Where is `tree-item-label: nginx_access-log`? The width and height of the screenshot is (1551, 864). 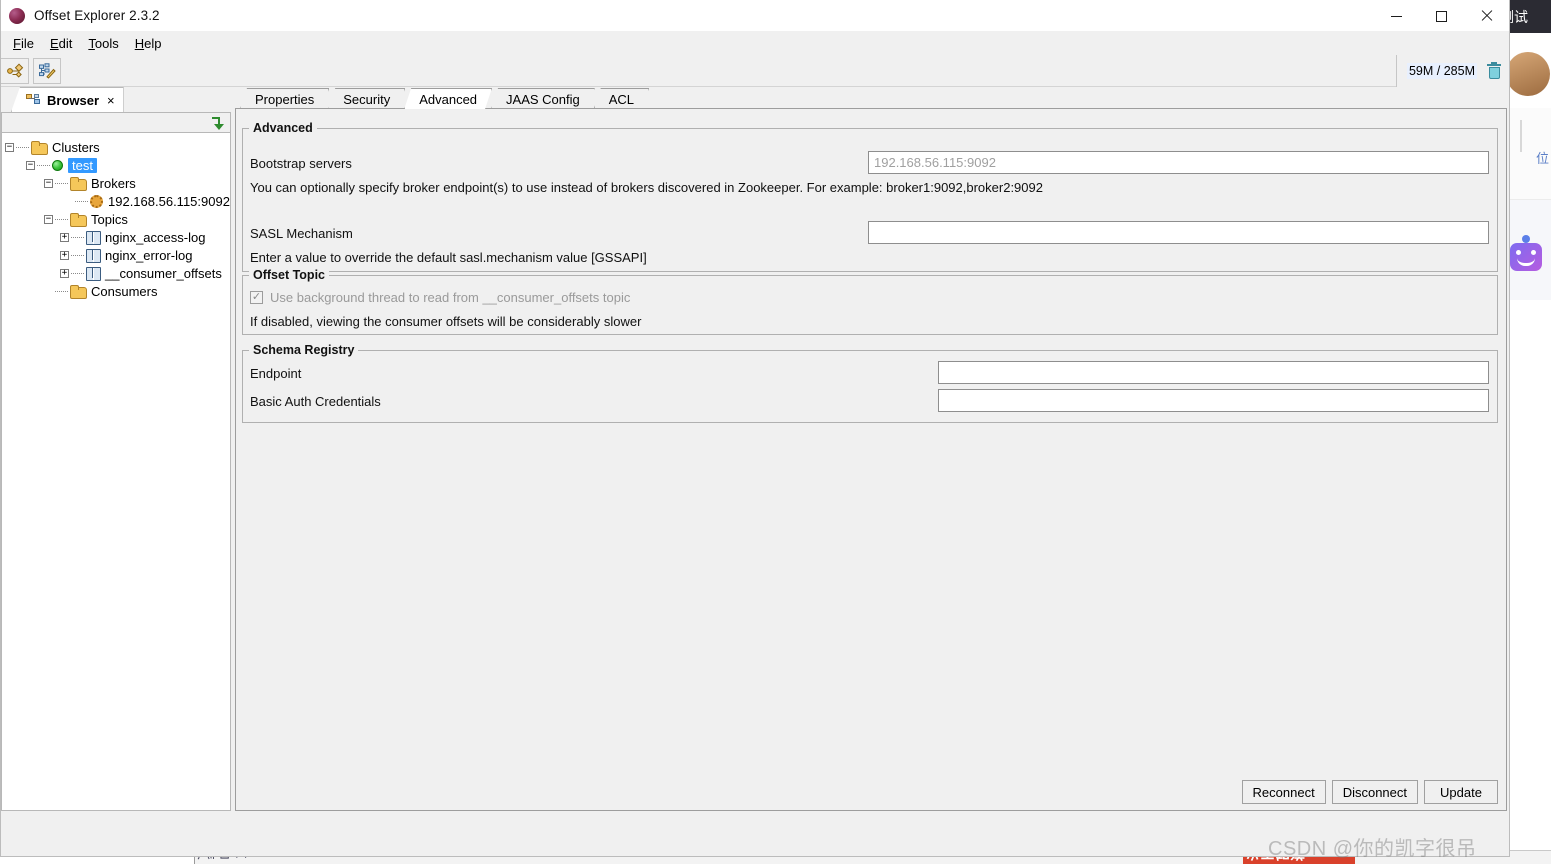 tree-item-label: nginx_access-log is located at coordinates (155, 237).